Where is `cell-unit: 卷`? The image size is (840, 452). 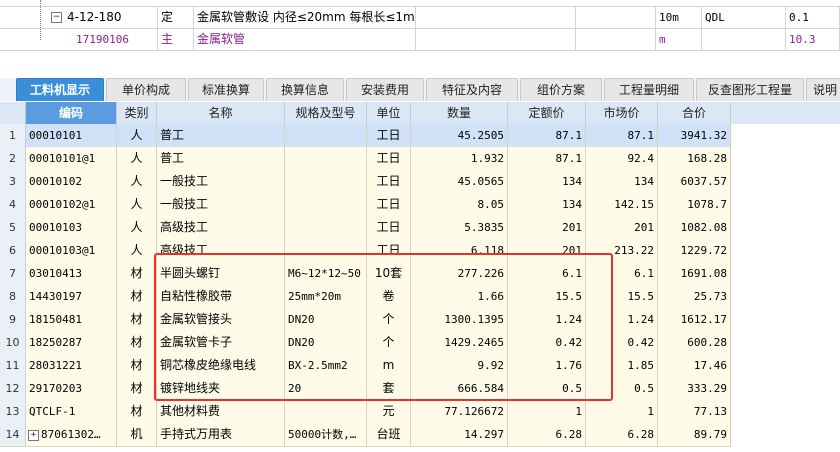 cell-unit: 卷 is located at coordinates (389, 296).